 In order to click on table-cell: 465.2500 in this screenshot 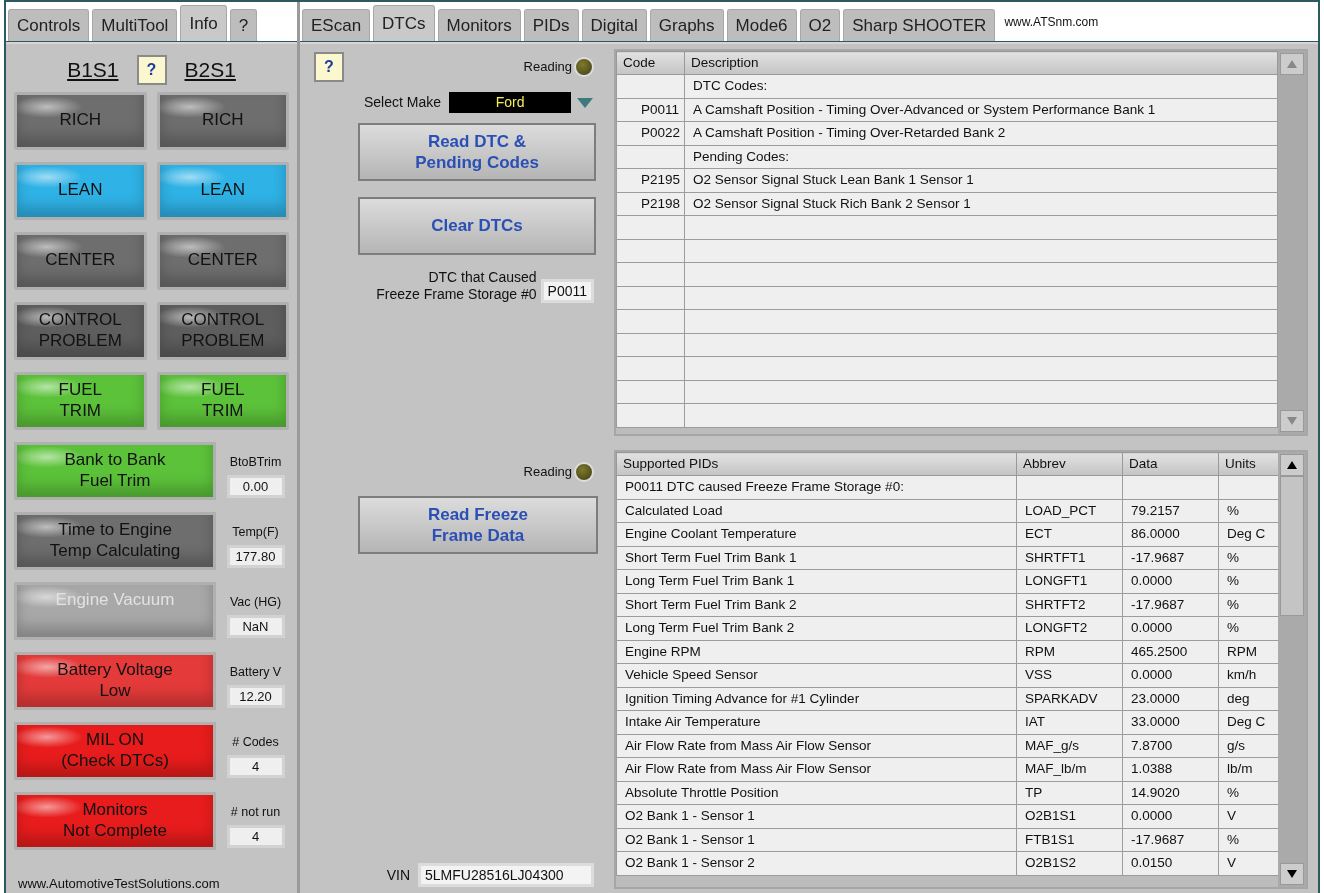, I will do `click(1170, 652)`.